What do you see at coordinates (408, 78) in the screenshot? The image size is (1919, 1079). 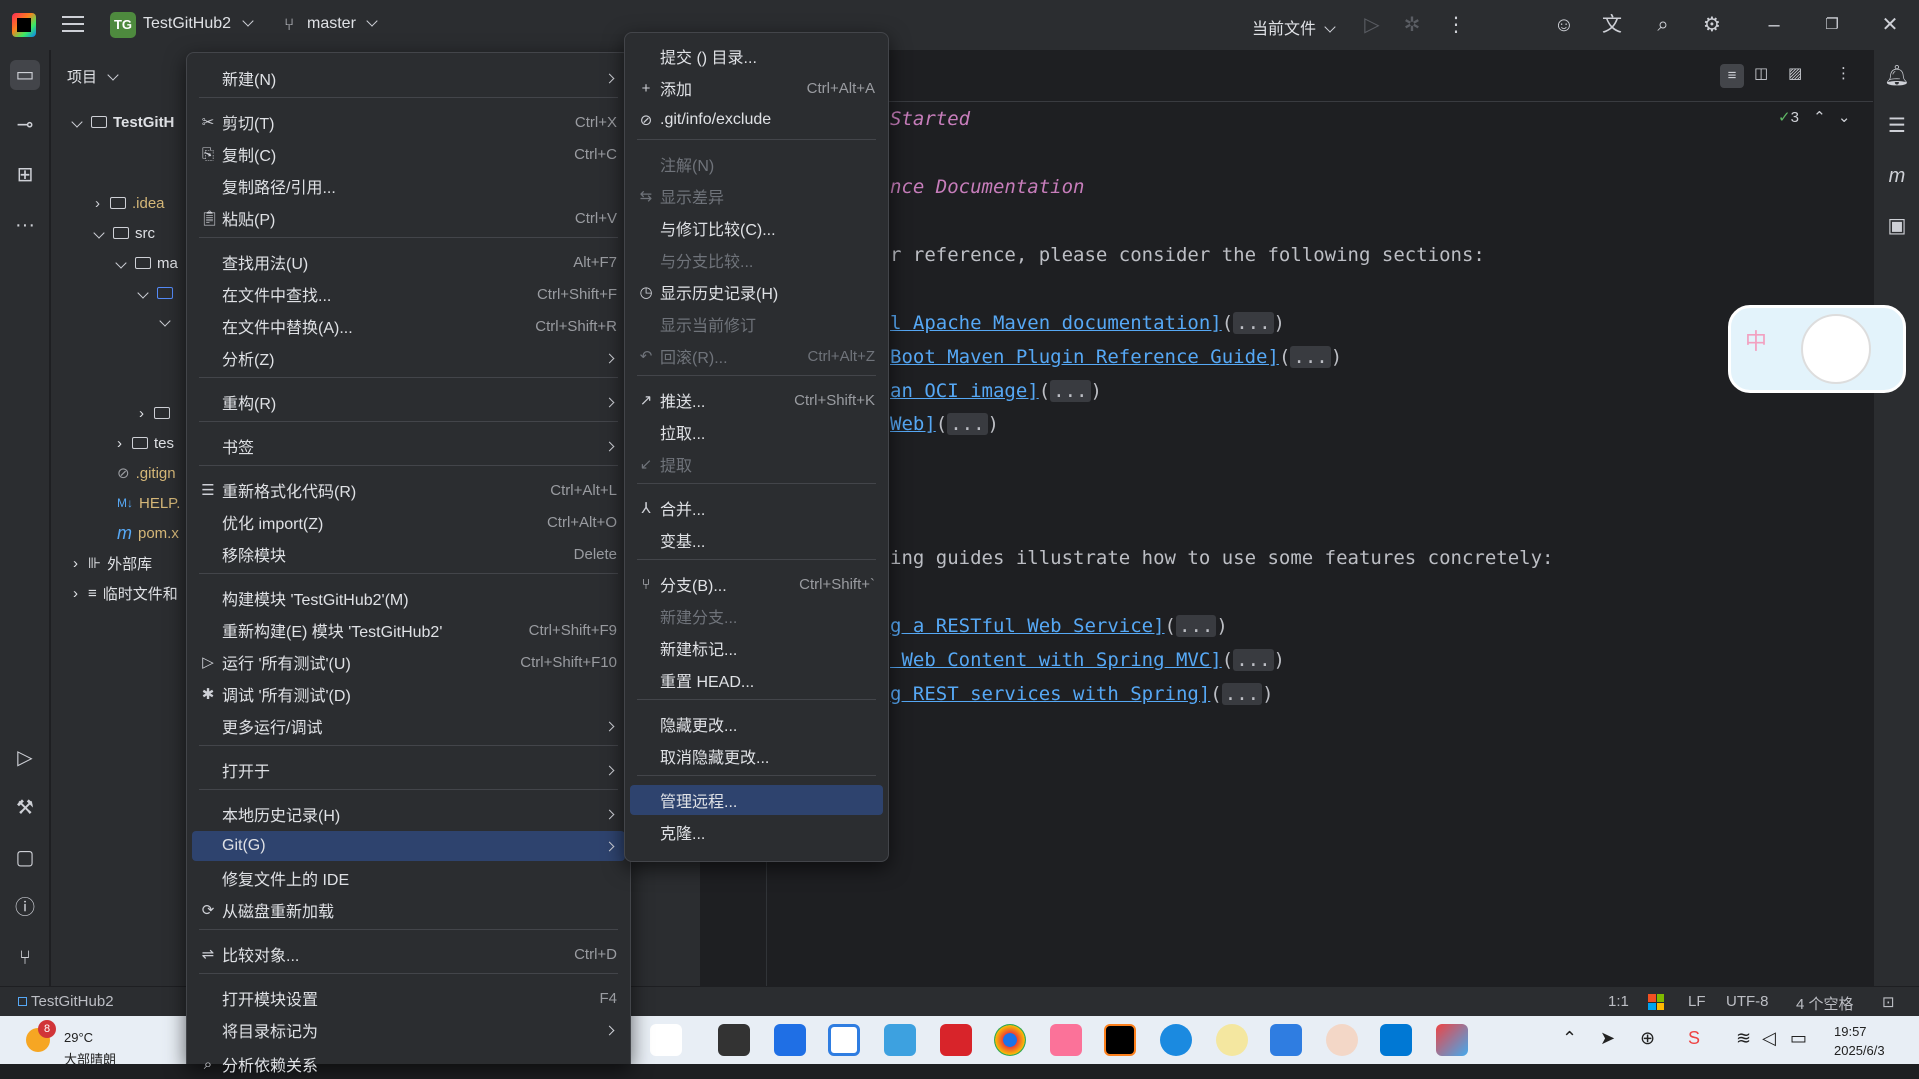 I see `menu-item-new: 新建(N)` at bounding box center [408, 78].